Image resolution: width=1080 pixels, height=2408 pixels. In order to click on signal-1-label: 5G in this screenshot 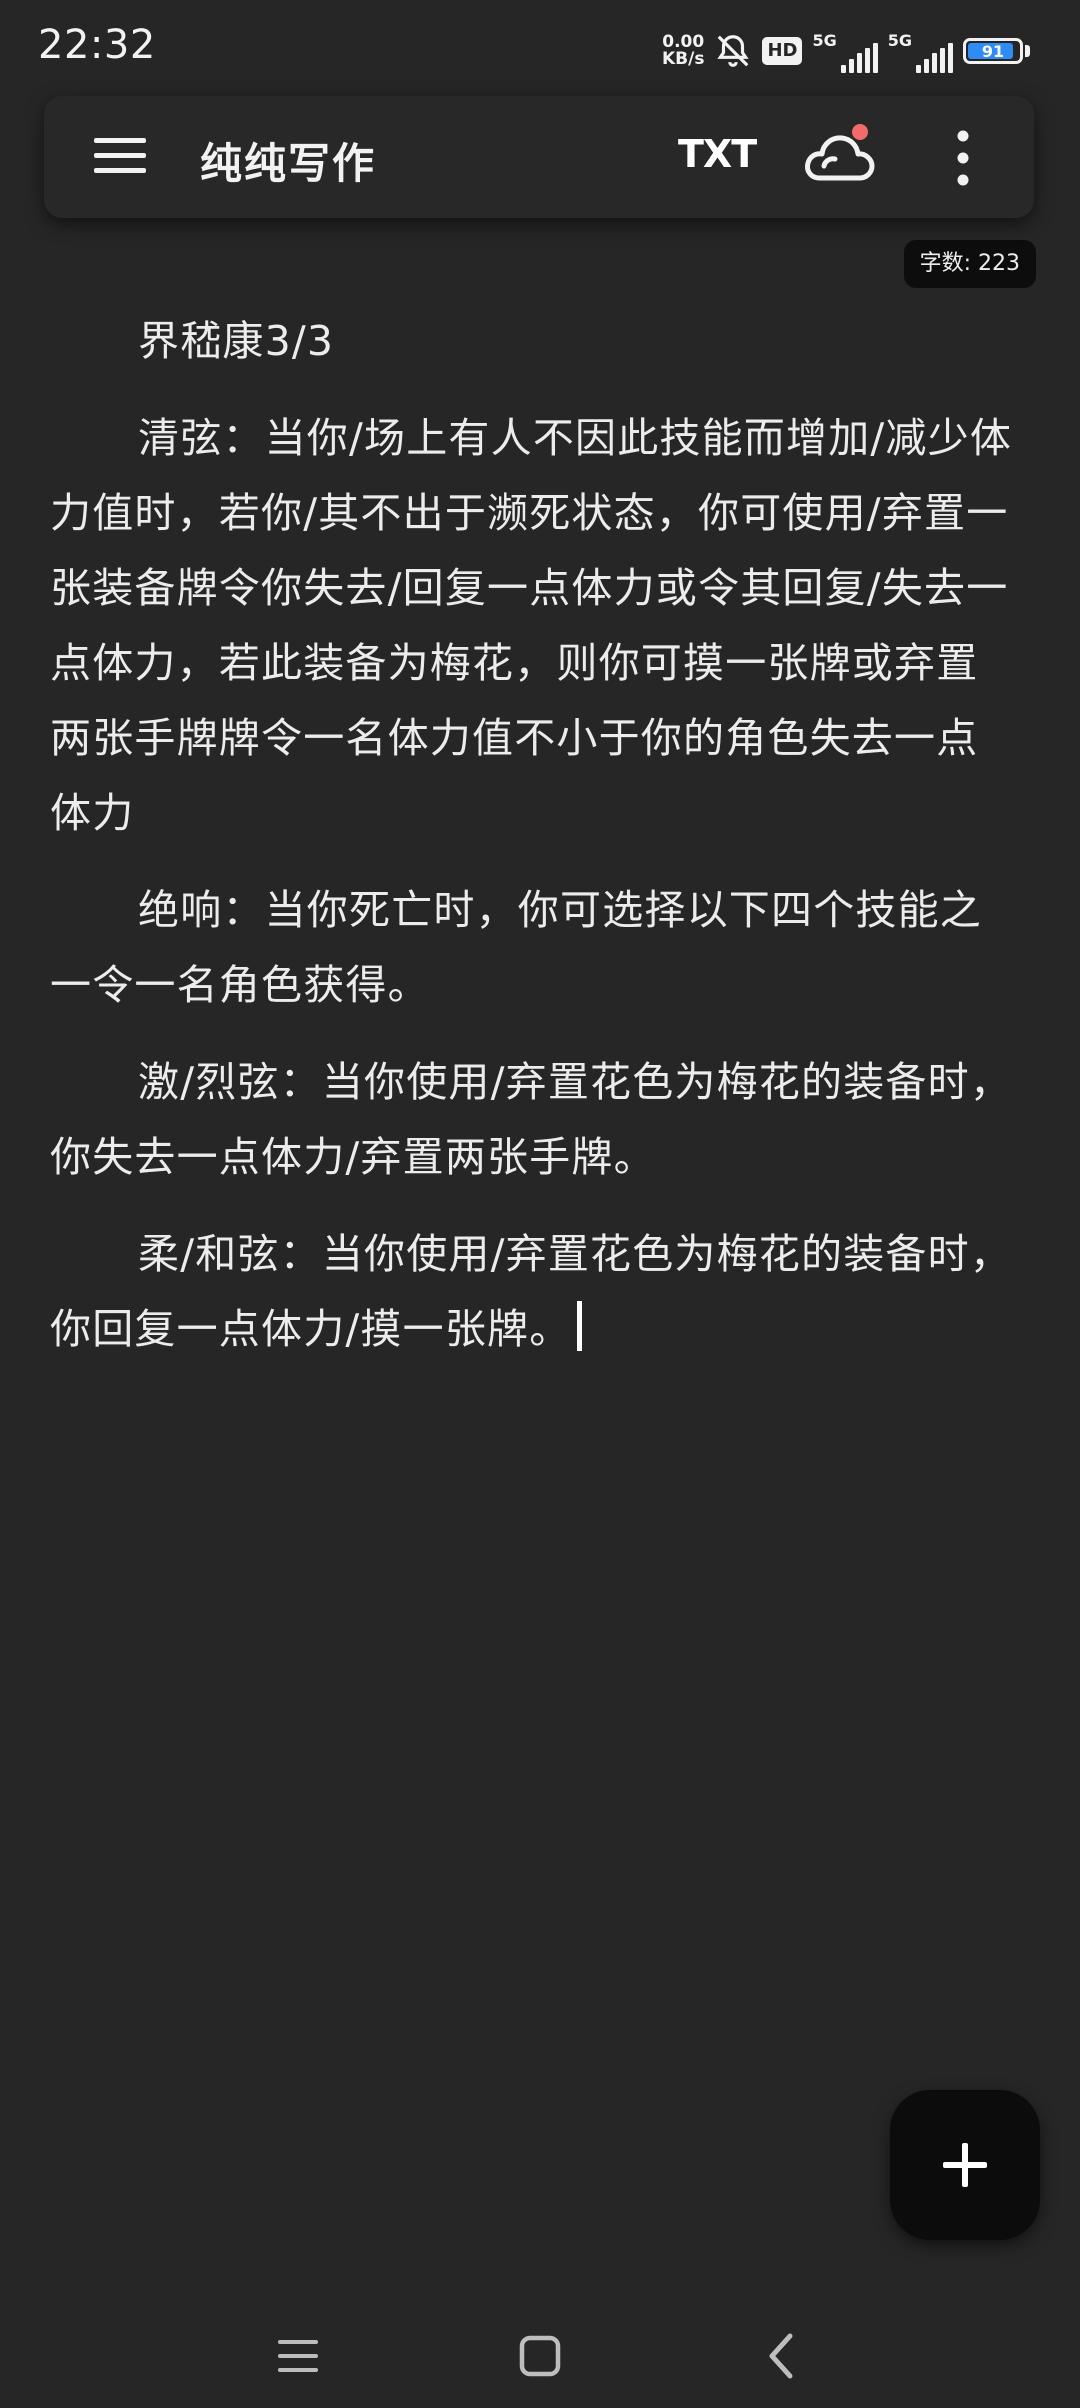, I will do `click(824, 40)`.